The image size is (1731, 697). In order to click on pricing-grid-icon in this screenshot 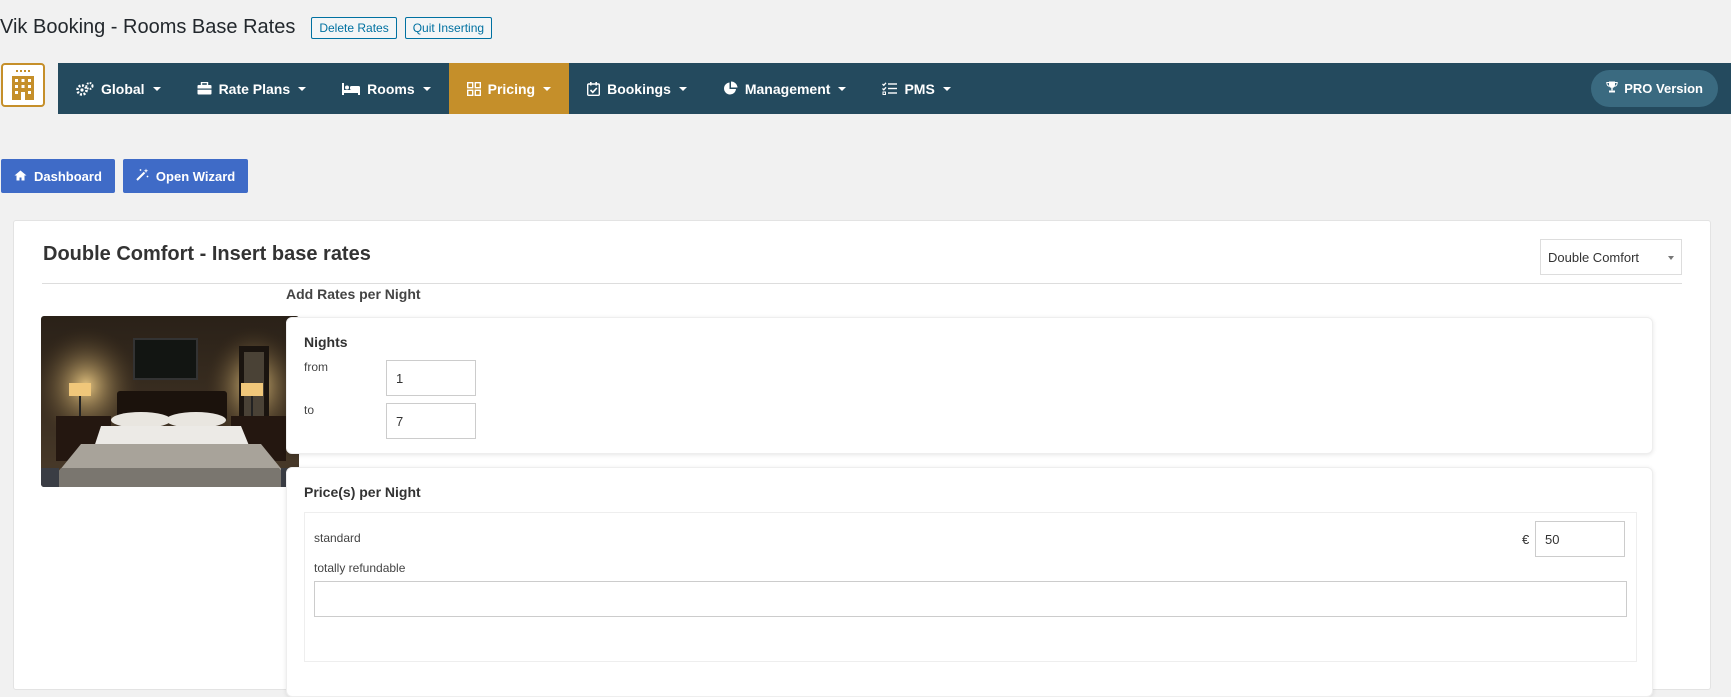, I will do `click(473, 88)`.